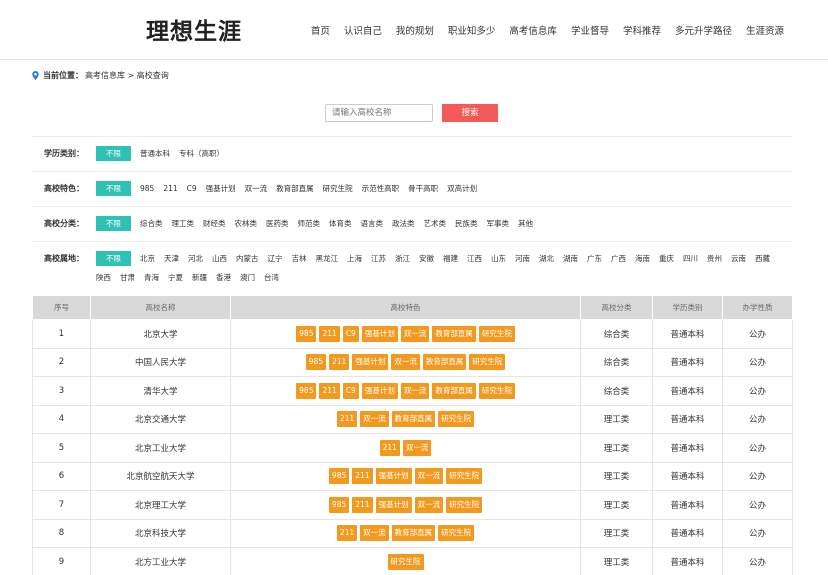 The width and height of the screenshot is (828, 575). I want to click on filter-option: 北京, so click(147, 258).